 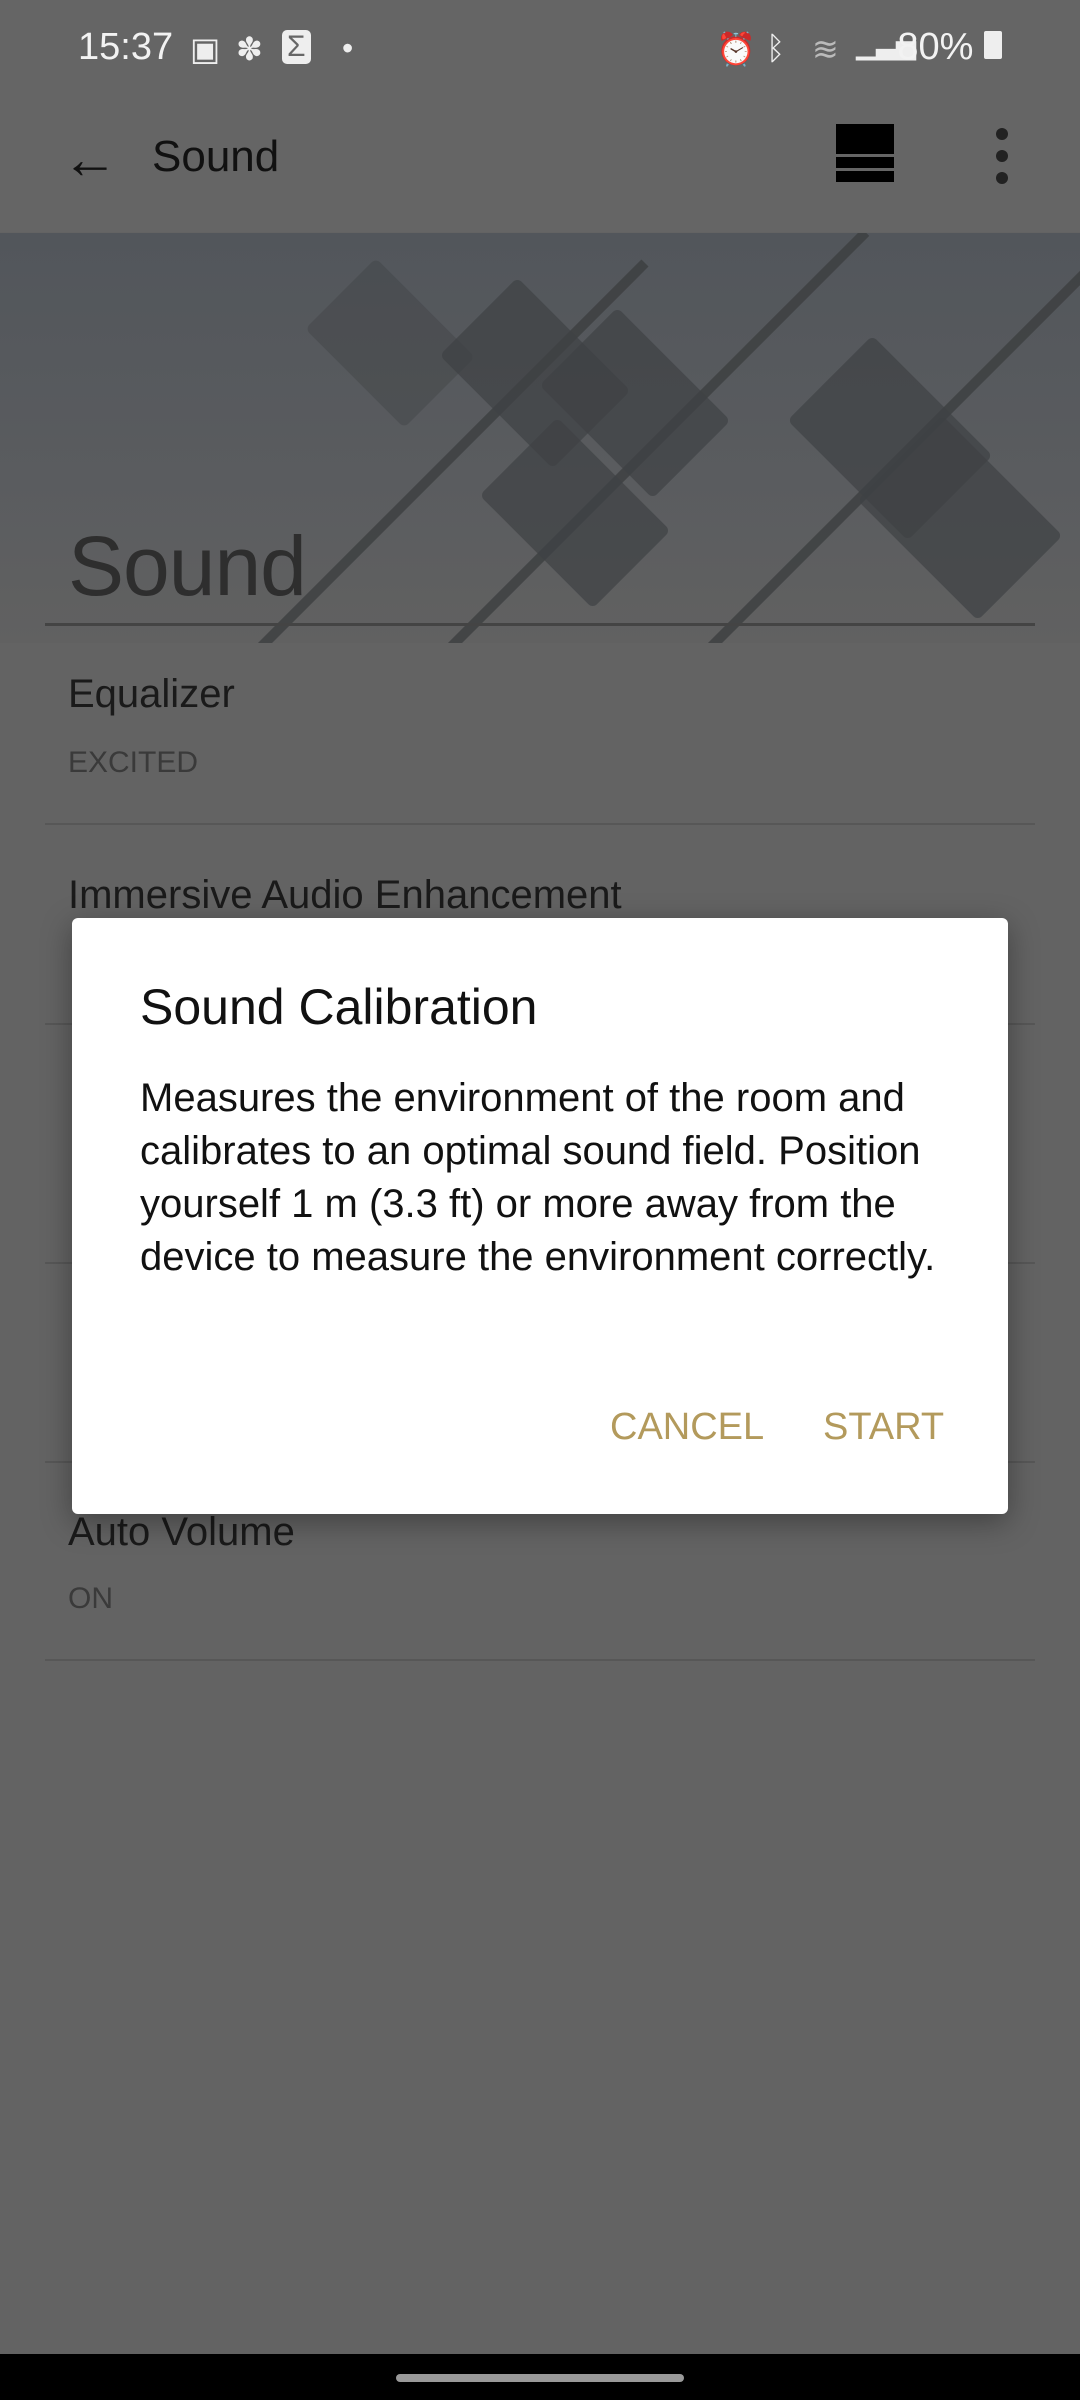 What do you see at coordinates (687, 1427) in the screenshot?
I see `cancel-button: CANCEL` at bounding box center [687, 1427].